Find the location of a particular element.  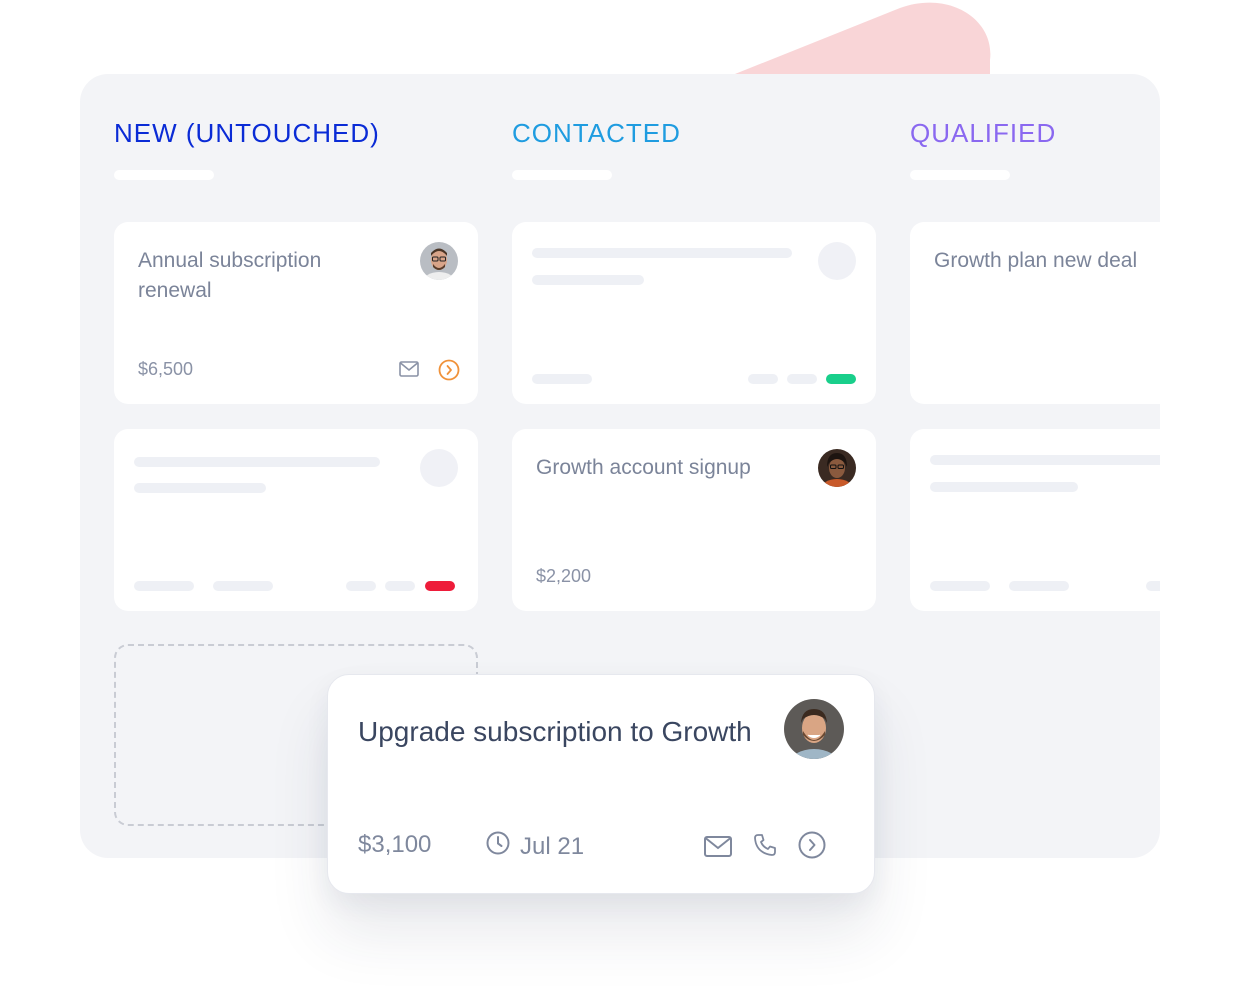

avatar-man-smiling is located at coordinates (814, 729).